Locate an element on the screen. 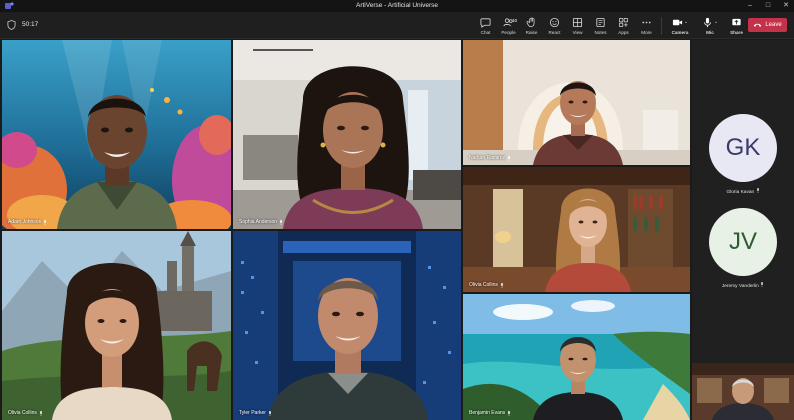  hang-up-icon is located at coordinates (758, 25).